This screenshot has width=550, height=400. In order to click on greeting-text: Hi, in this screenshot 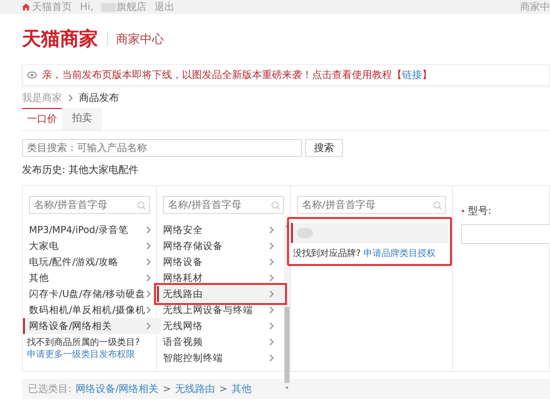, I will do `click(87, 7)`.